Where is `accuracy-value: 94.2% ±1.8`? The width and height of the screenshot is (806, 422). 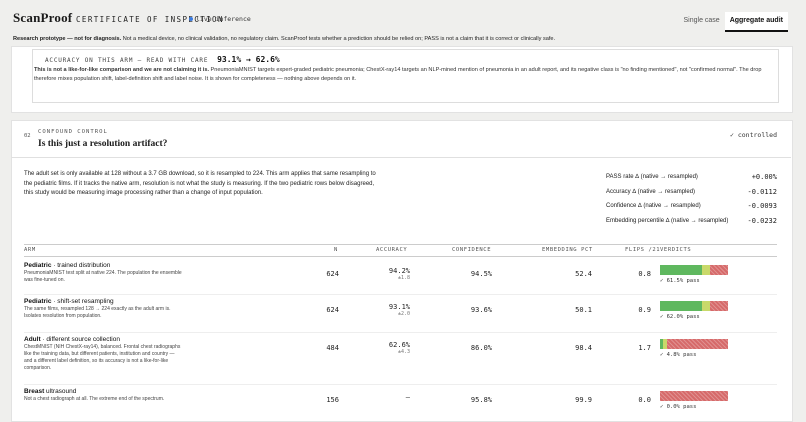
accuracy-value: 94.2% ±1.8 is located at coordinates (397, 274).